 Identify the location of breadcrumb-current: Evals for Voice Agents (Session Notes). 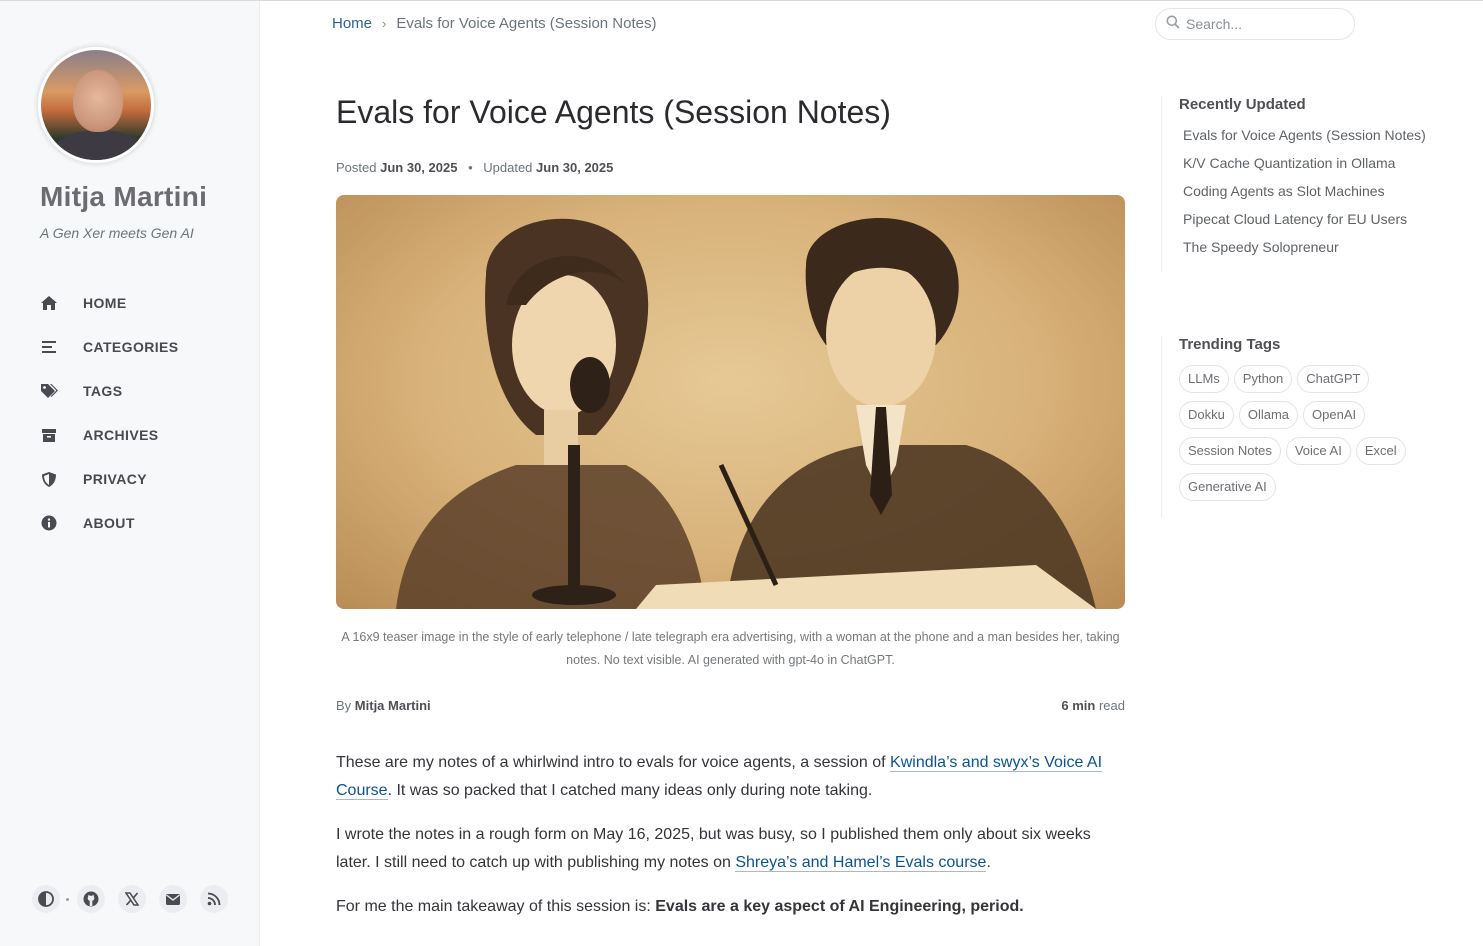
(526, 23).